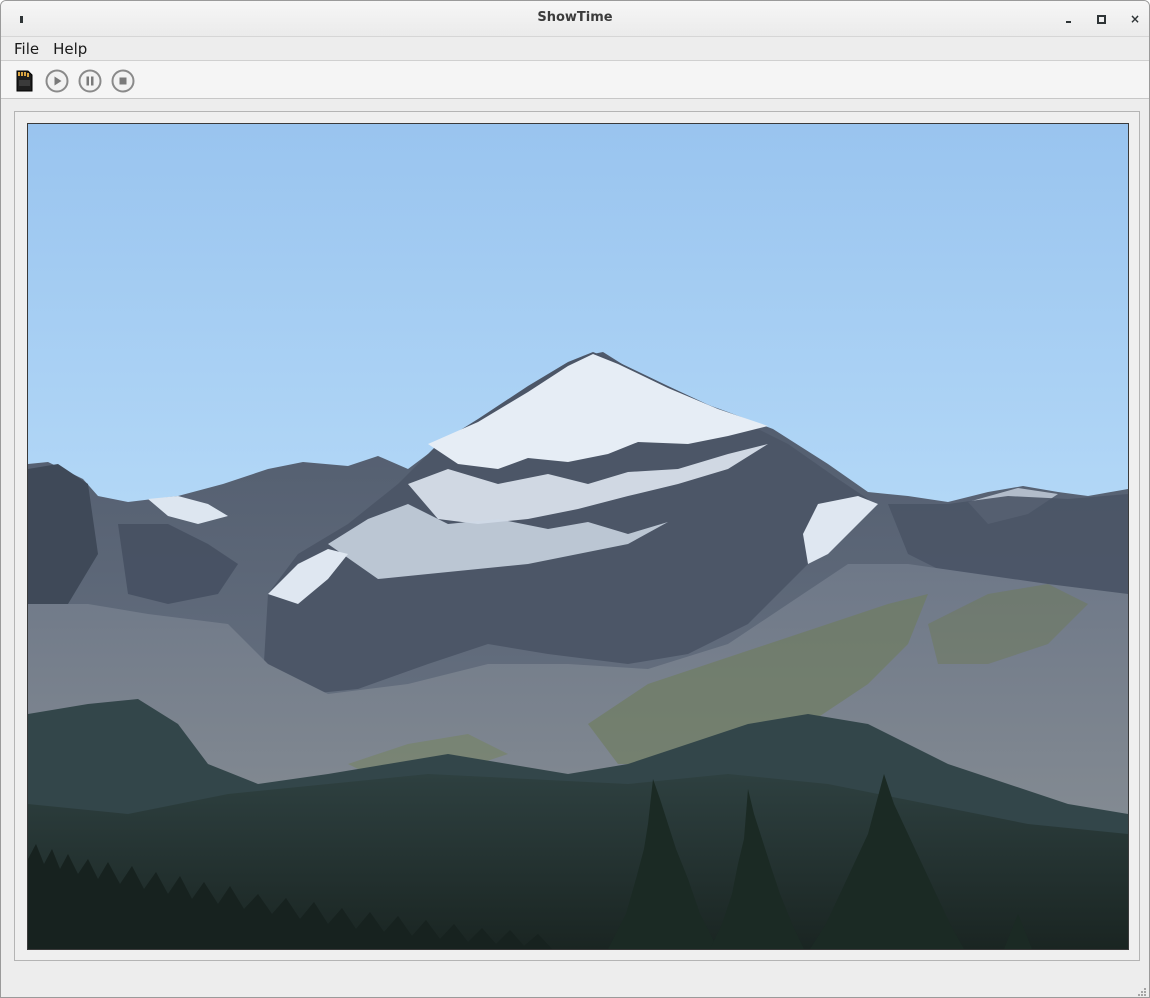 The height and width of the screenshot is (998, 1150). I want to click on resize-grip-icon, so click(1141, 991).